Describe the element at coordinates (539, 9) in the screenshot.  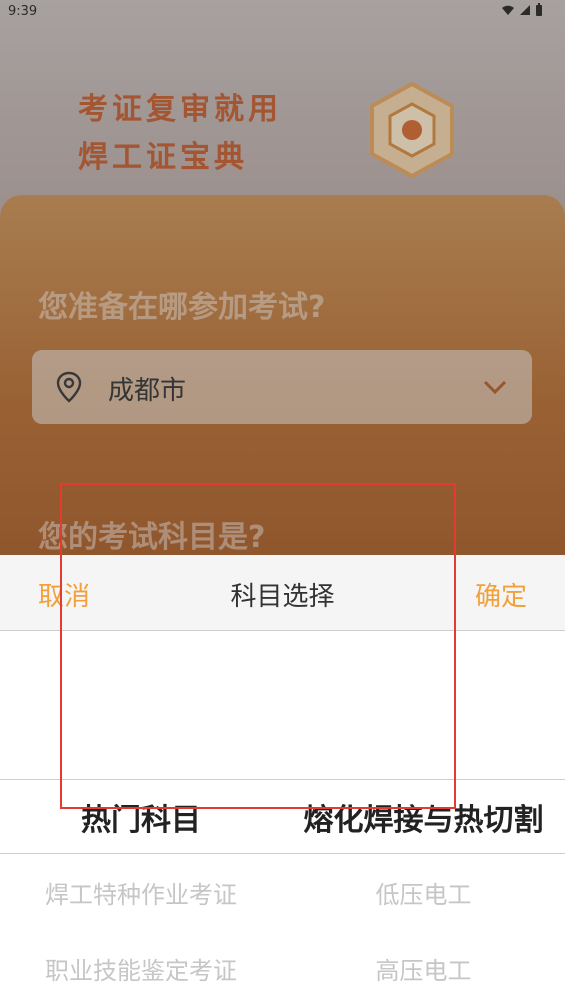
I see `battery-icon` at that location.